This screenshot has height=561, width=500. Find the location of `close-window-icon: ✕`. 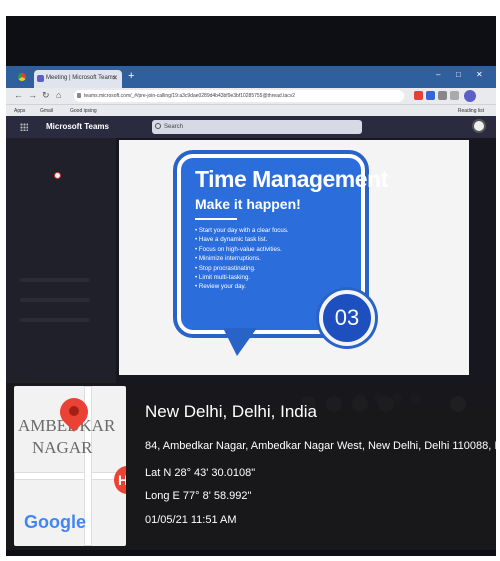

close-window-icon: ✕ is located at coordinates (479, 74).